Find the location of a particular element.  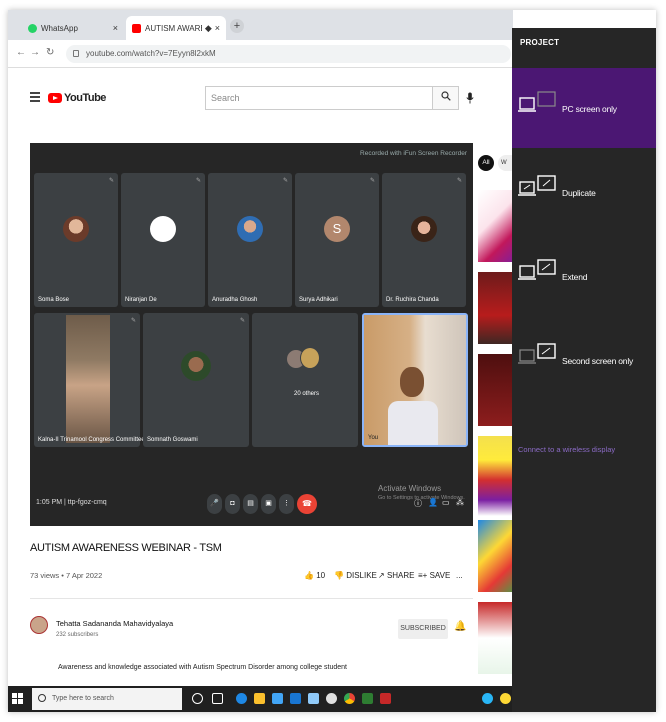

youtube-icon is located at coordinates (136, 28).